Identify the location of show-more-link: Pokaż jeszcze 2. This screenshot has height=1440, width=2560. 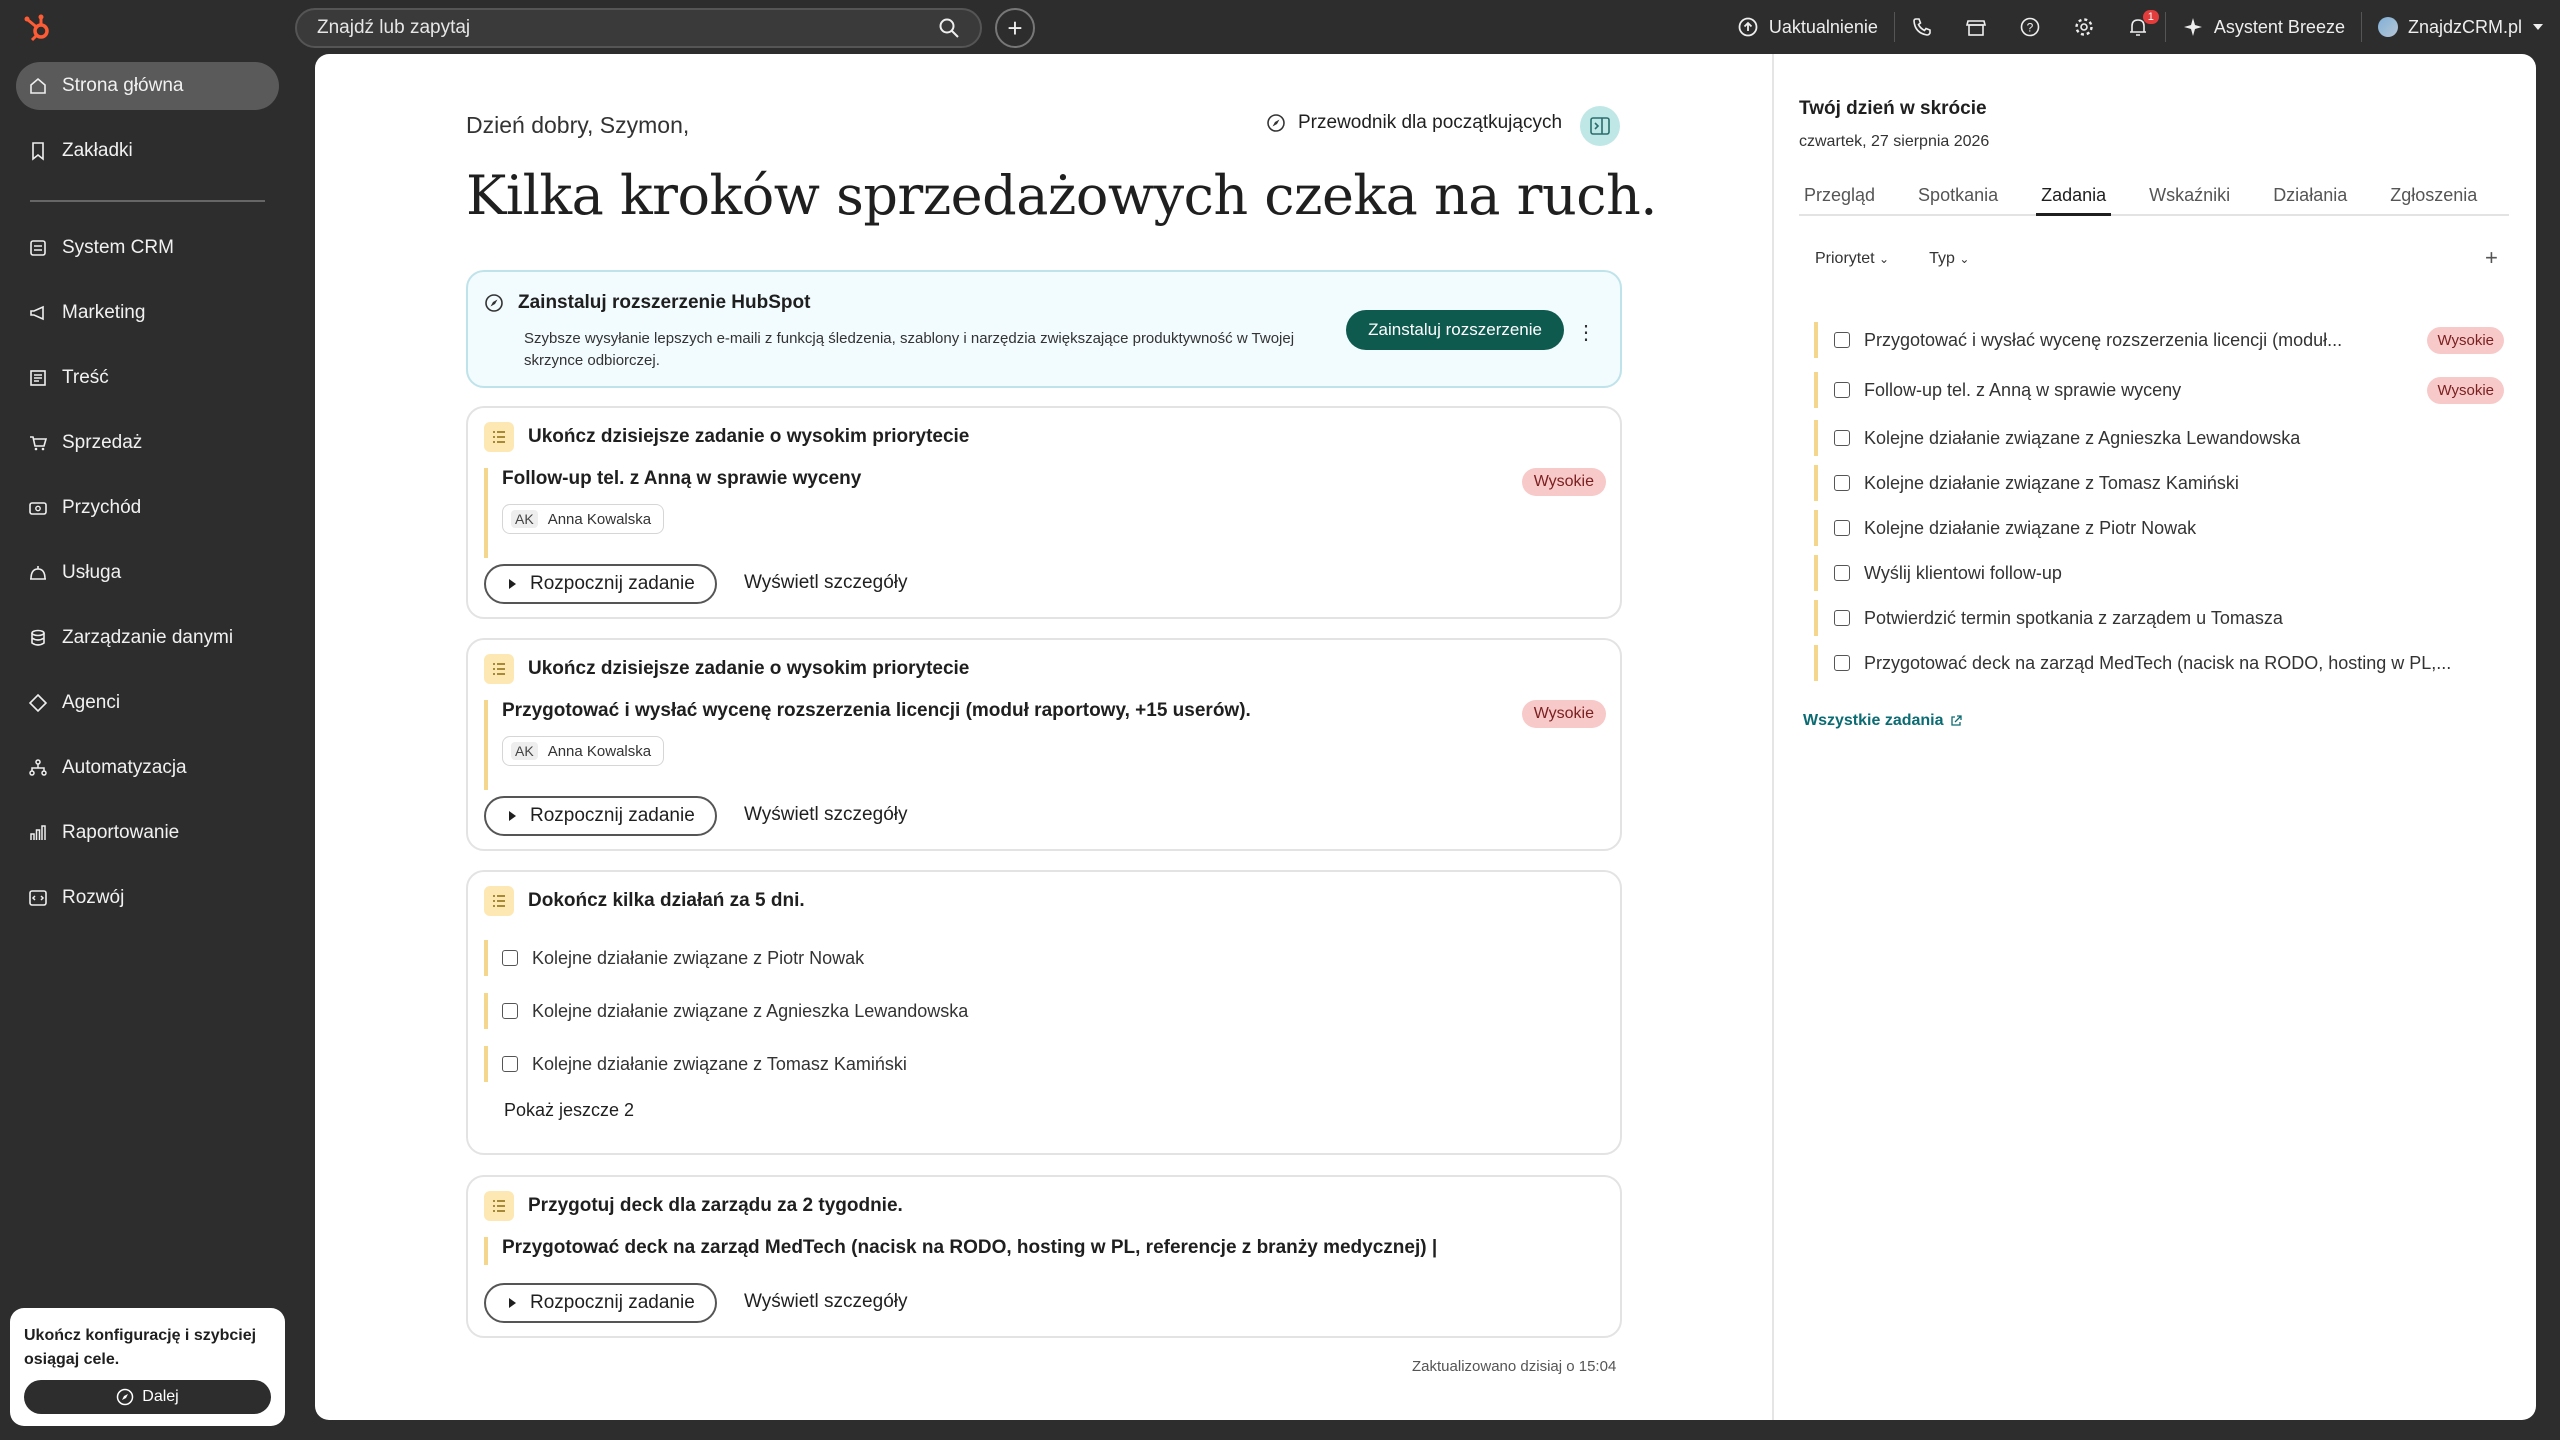
(569, 1110).